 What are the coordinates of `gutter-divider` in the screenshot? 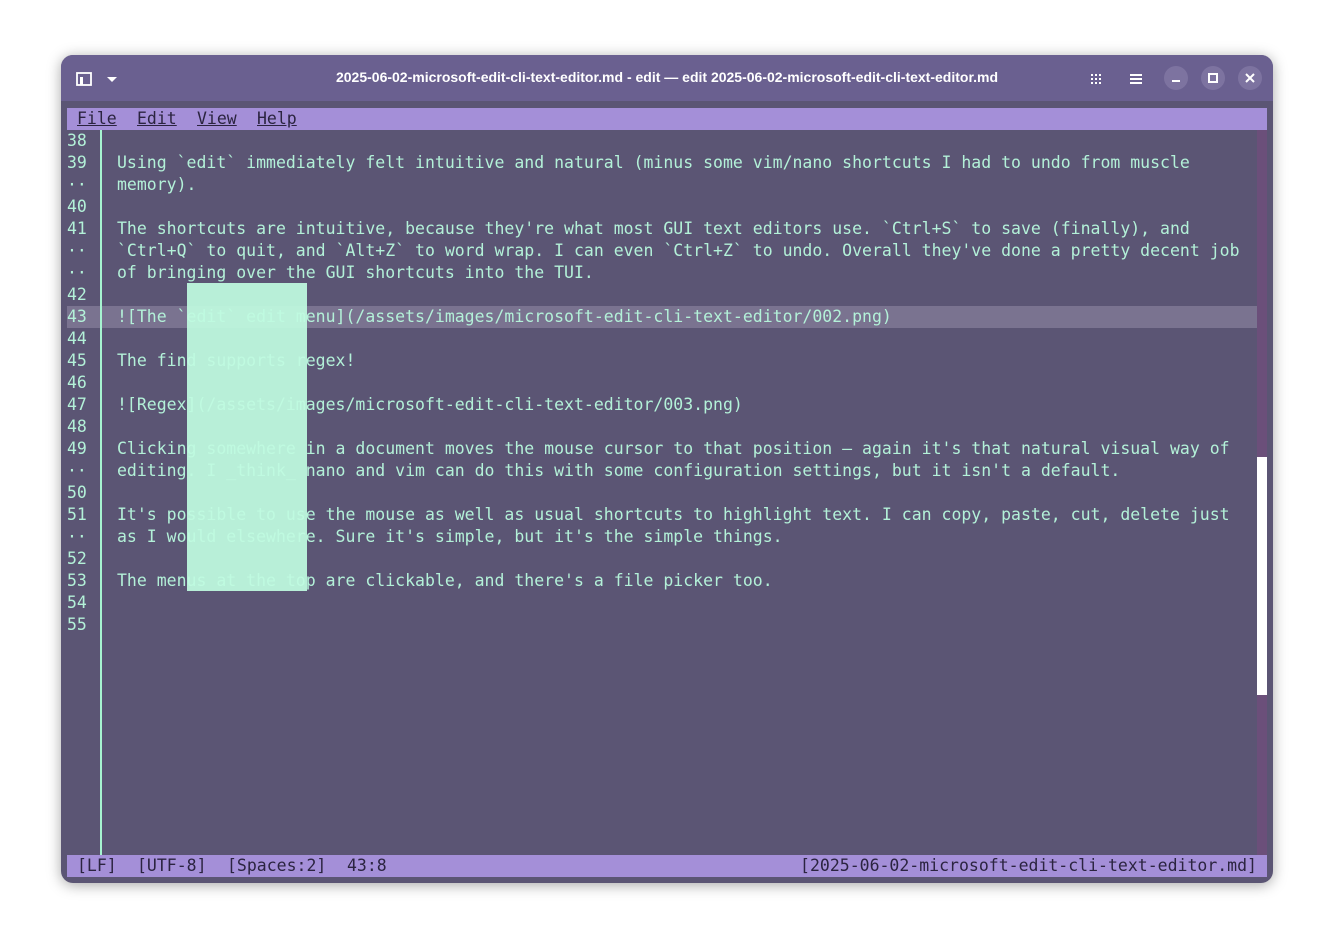 It's located at (101, 492).